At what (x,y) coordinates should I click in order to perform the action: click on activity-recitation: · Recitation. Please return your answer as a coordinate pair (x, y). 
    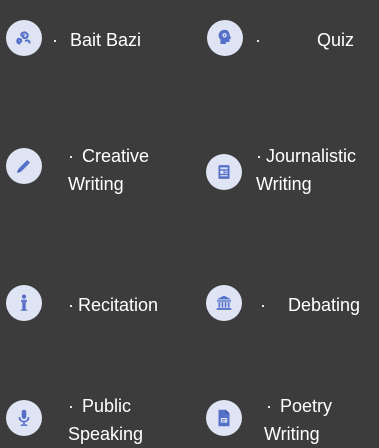
    Looking at the image, I should click on (96, 305).